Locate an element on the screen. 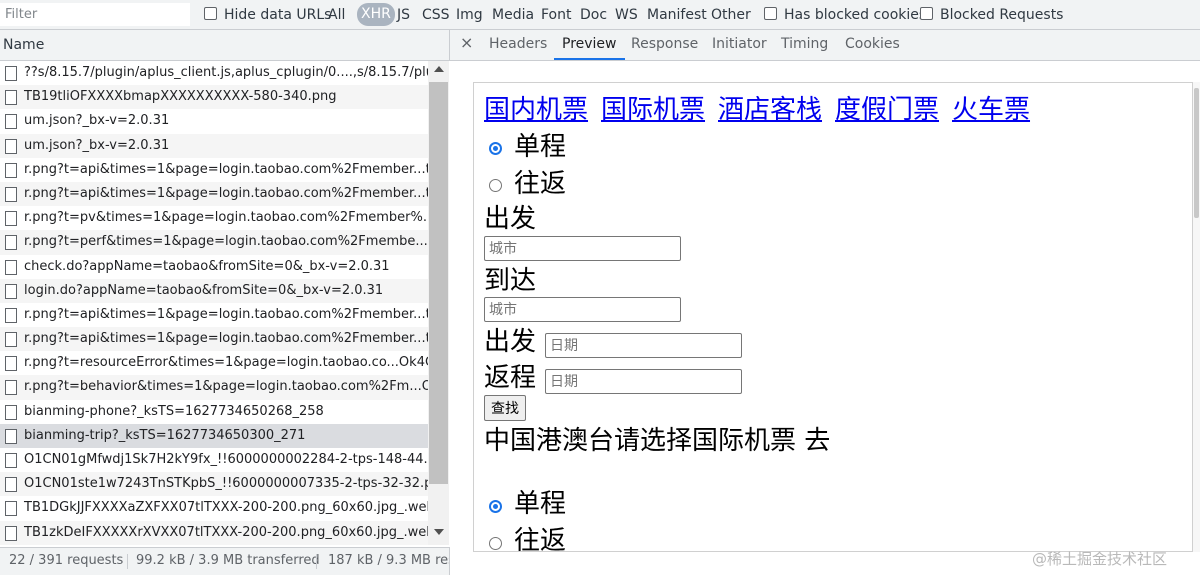 This screenshot has width=1200, height=575. type-filter-css: CSS is located at coordinates (436, 15).